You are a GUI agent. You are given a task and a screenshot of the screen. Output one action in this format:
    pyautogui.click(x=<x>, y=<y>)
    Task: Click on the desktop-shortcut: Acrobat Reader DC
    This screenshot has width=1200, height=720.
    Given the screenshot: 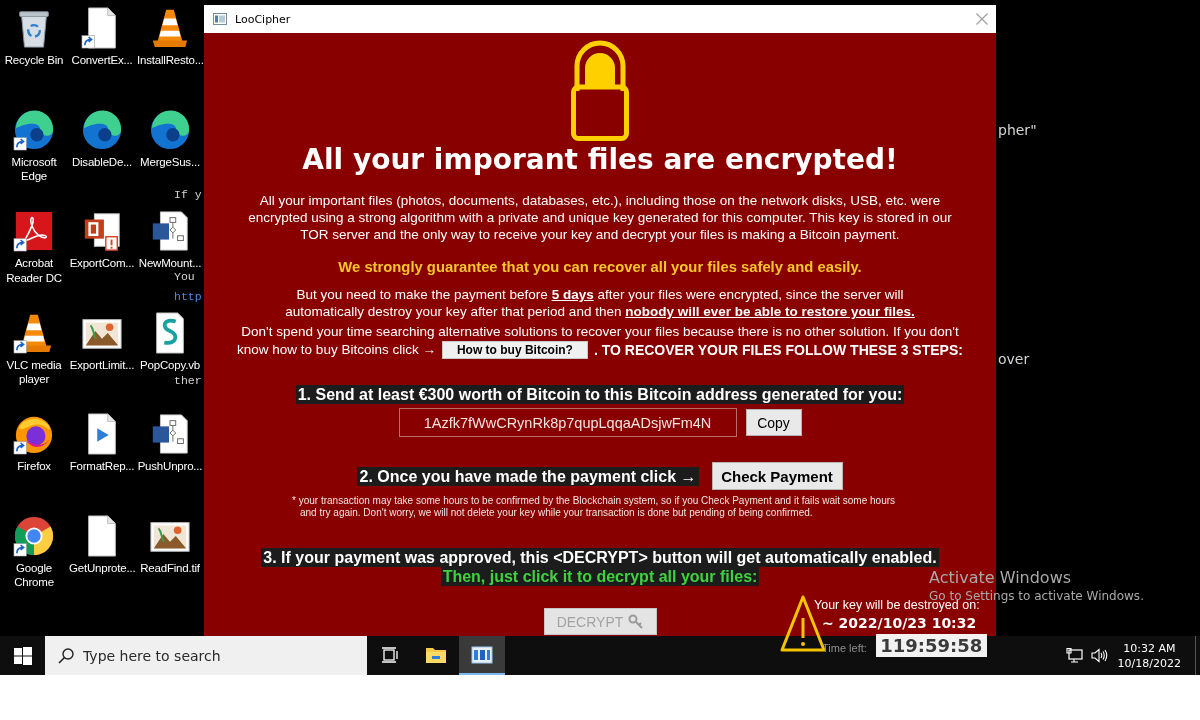 What is the action you would take?
    pyautogui.click(x=34, y=246)
    